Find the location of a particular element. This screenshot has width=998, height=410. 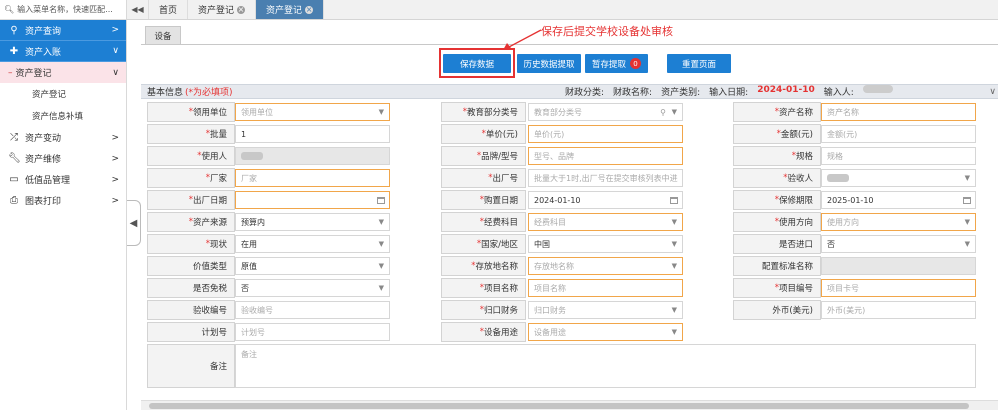

sidebar-item-asset-register-group: – 资产登记 ∨ is located at coordinates (63, 72).